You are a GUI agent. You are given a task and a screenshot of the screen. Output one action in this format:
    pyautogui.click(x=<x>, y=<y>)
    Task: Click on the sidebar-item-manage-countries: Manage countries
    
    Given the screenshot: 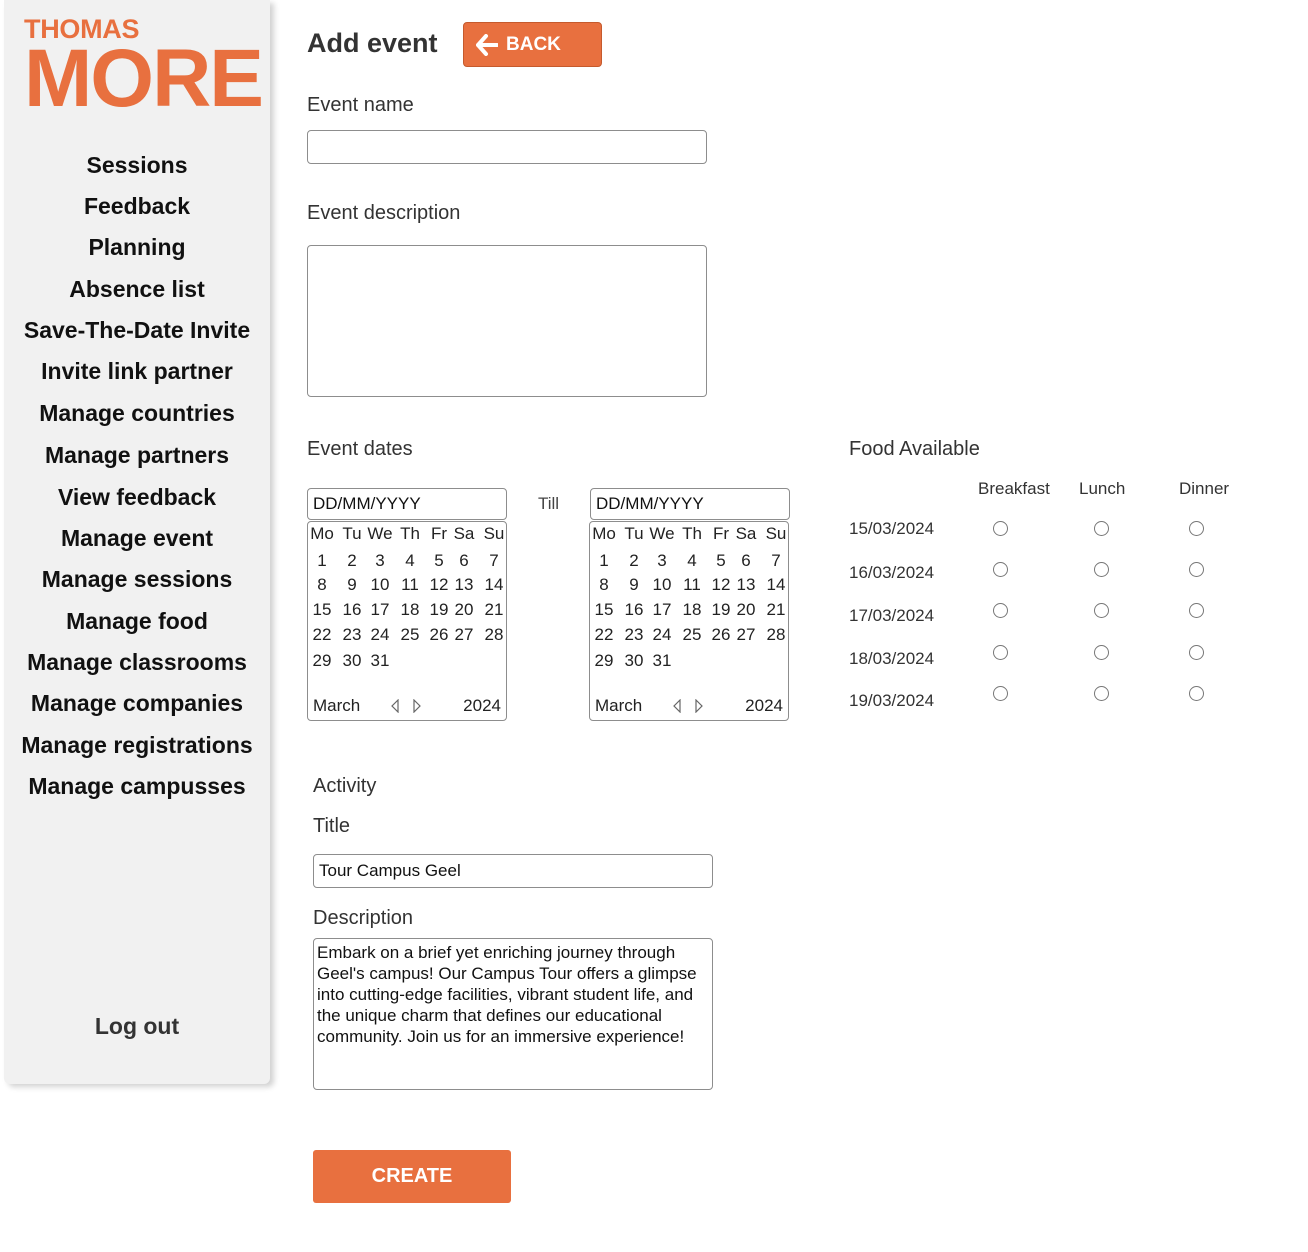 What is the action you would take?
    pyautogui.click(x=137, y=413)
    